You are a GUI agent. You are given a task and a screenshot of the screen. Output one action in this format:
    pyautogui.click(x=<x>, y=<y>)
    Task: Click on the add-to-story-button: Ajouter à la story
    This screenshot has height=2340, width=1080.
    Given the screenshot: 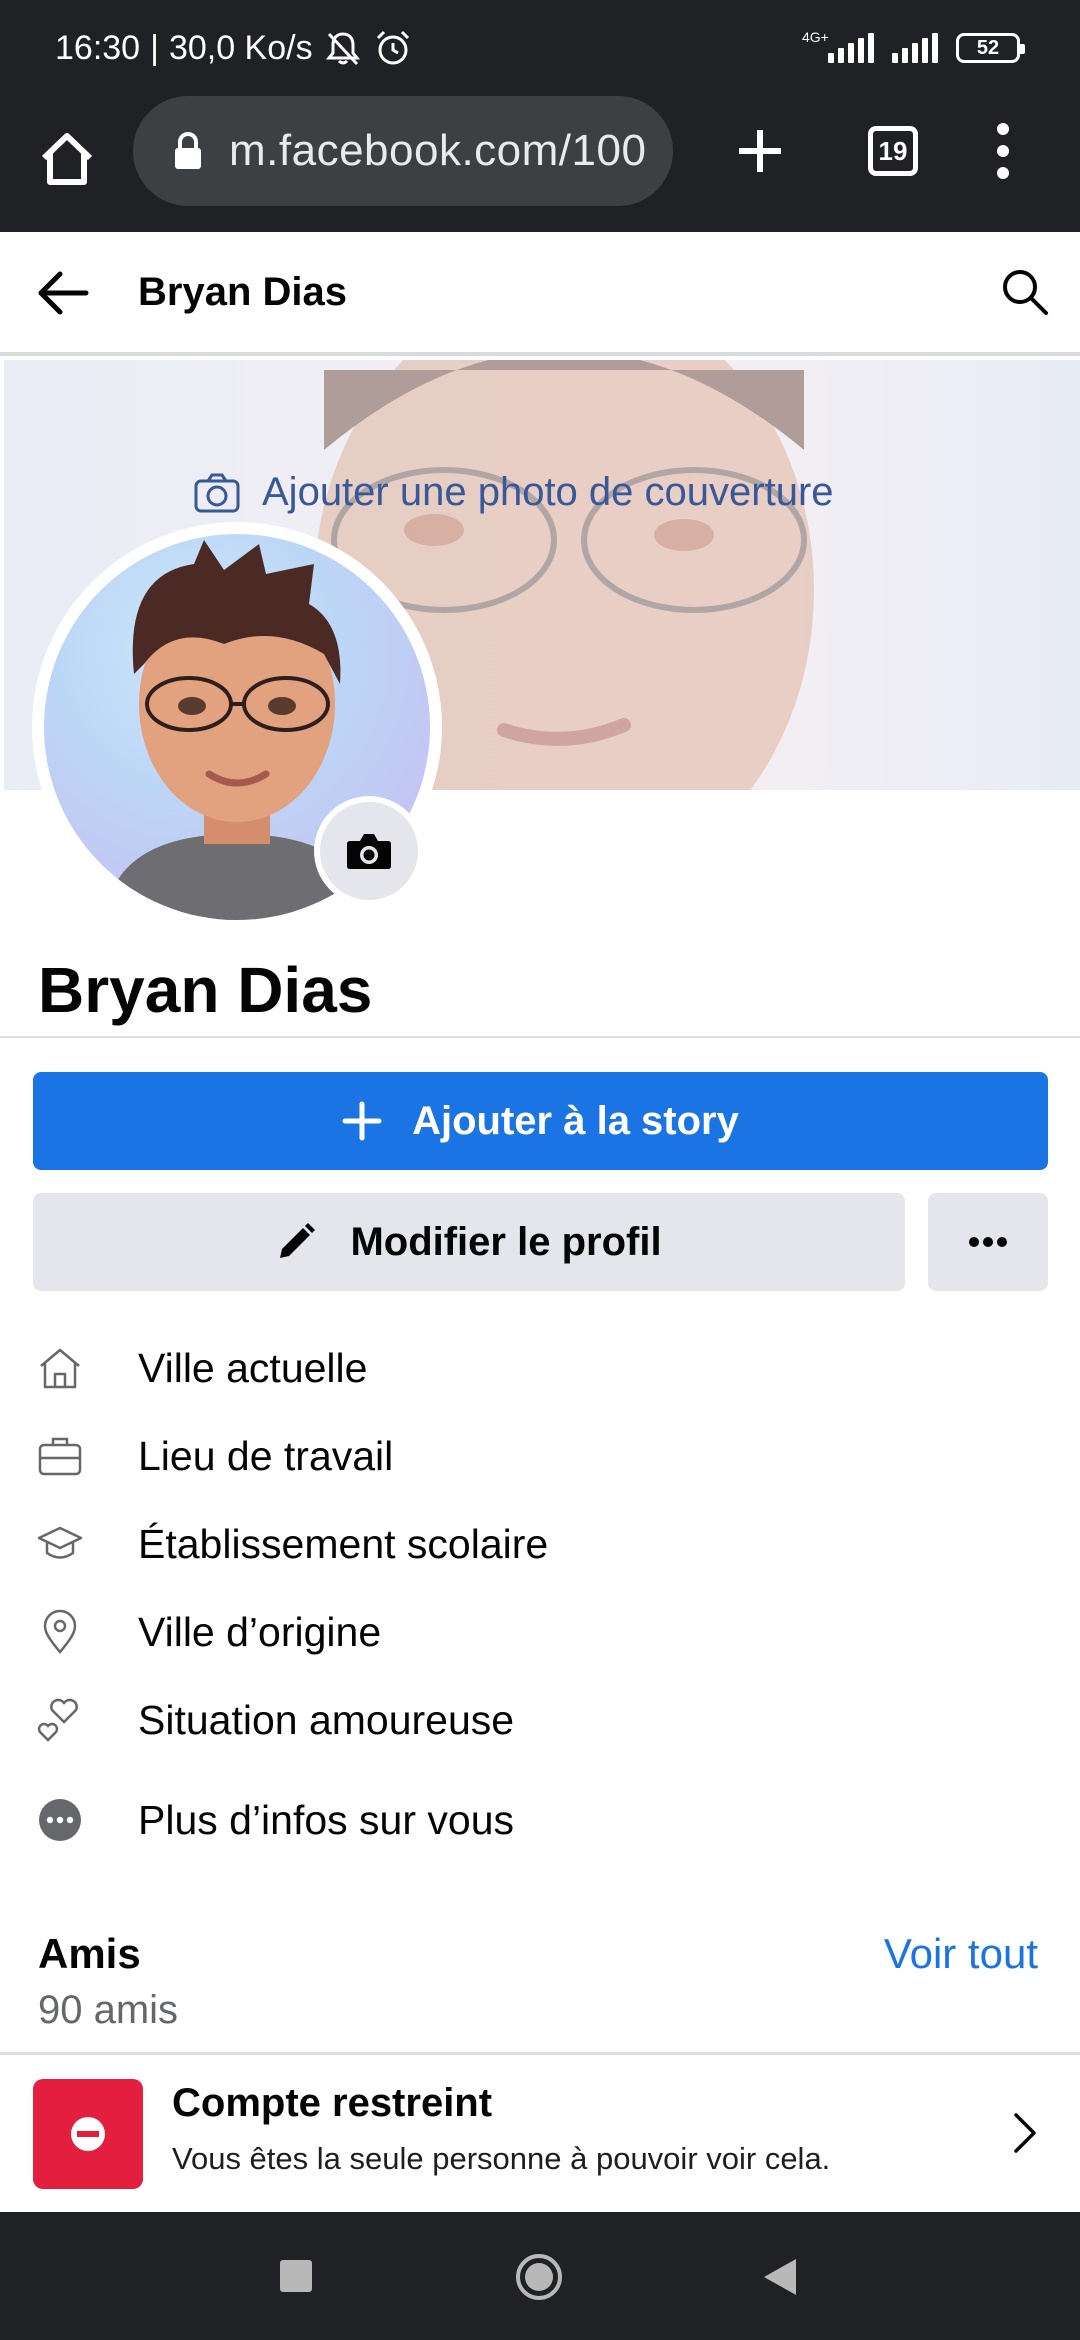 What is the action you would take?
    pyautogui.click(x=540, y=1121)
    